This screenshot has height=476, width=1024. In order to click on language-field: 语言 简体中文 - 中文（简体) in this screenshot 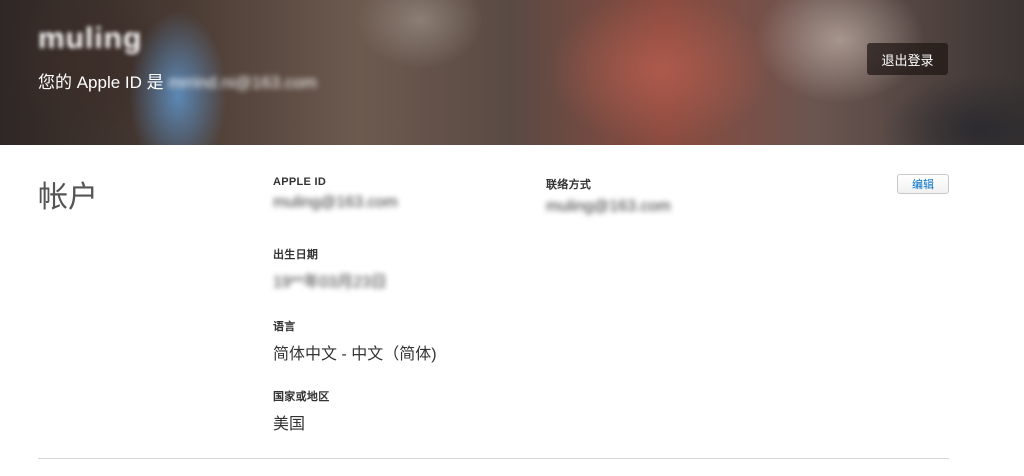, I will do `click(355, 341)`.